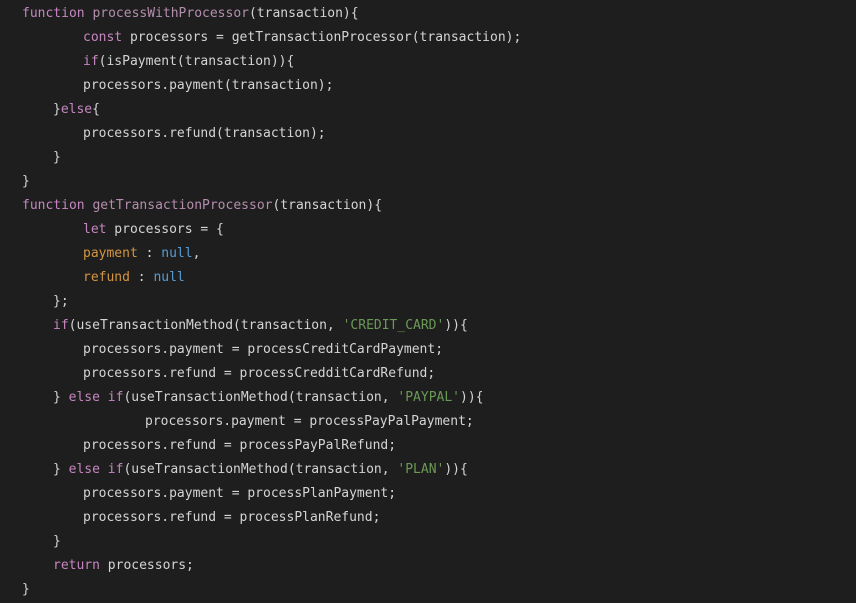  I want to click on code-token: processors;, so click(146, 565).